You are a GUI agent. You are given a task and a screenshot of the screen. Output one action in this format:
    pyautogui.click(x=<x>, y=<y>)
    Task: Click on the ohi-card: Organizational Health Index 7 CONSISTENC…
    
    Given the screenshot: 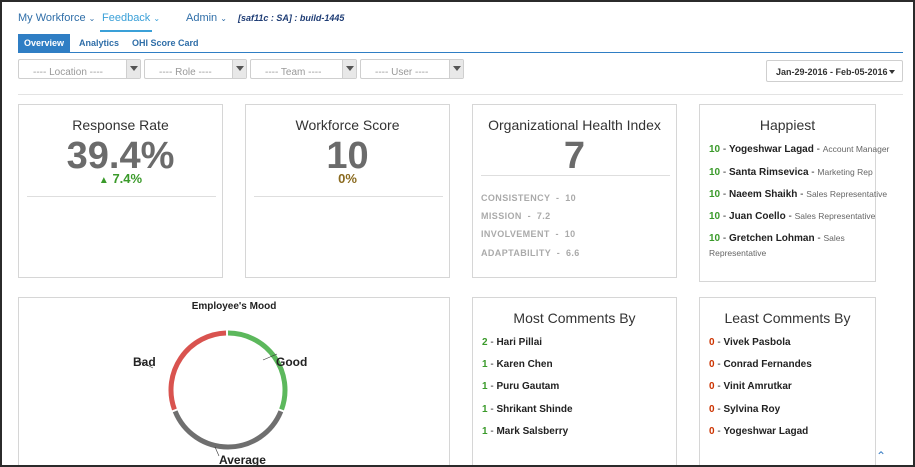 What is the action you would take?
    pyautogui.click(x=574, y=191)
    